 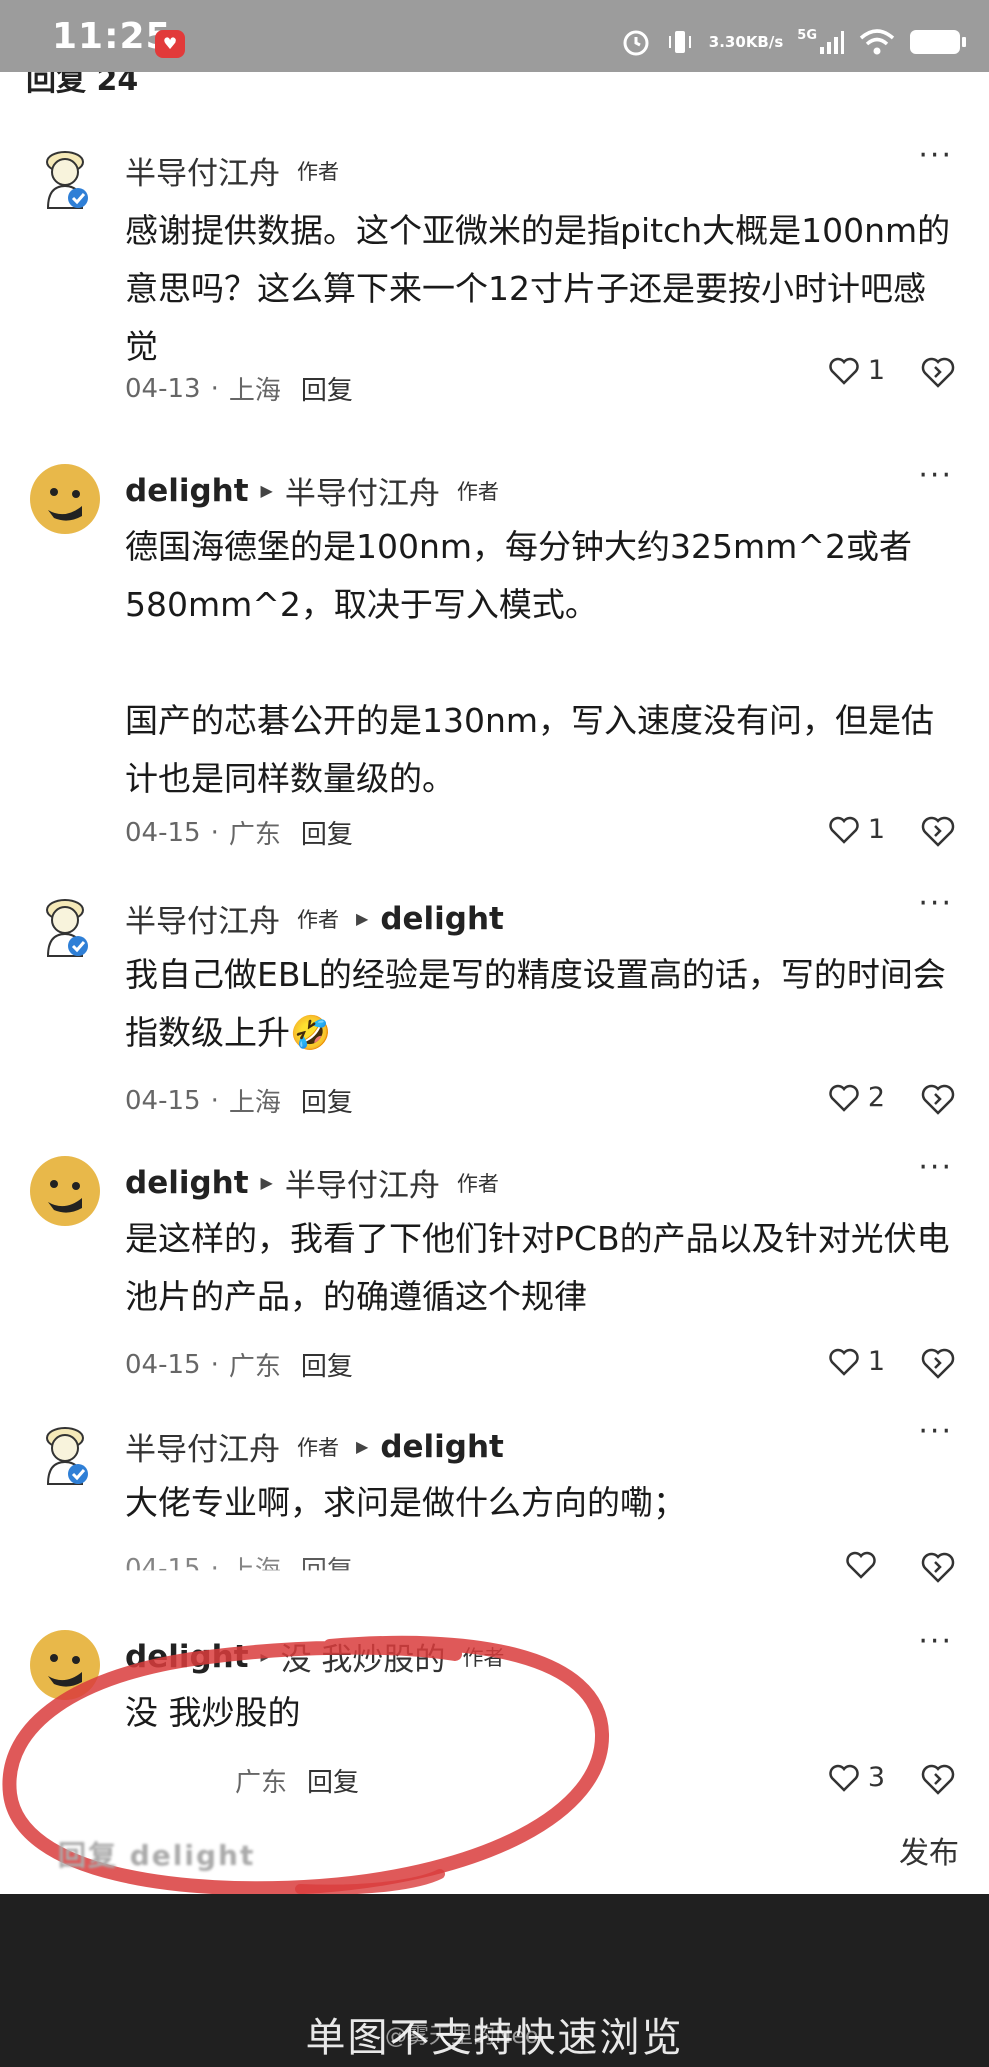 I want to click on comment-header: delight ▶ 半导付江舟 作者, so click(x=314, y=1182).